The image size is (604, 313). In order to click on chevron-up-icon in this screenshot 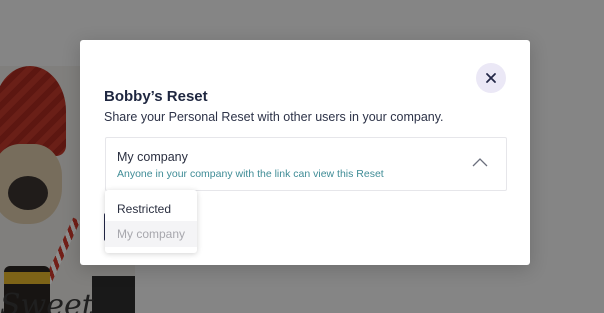, I will do `click(480, 162)`.